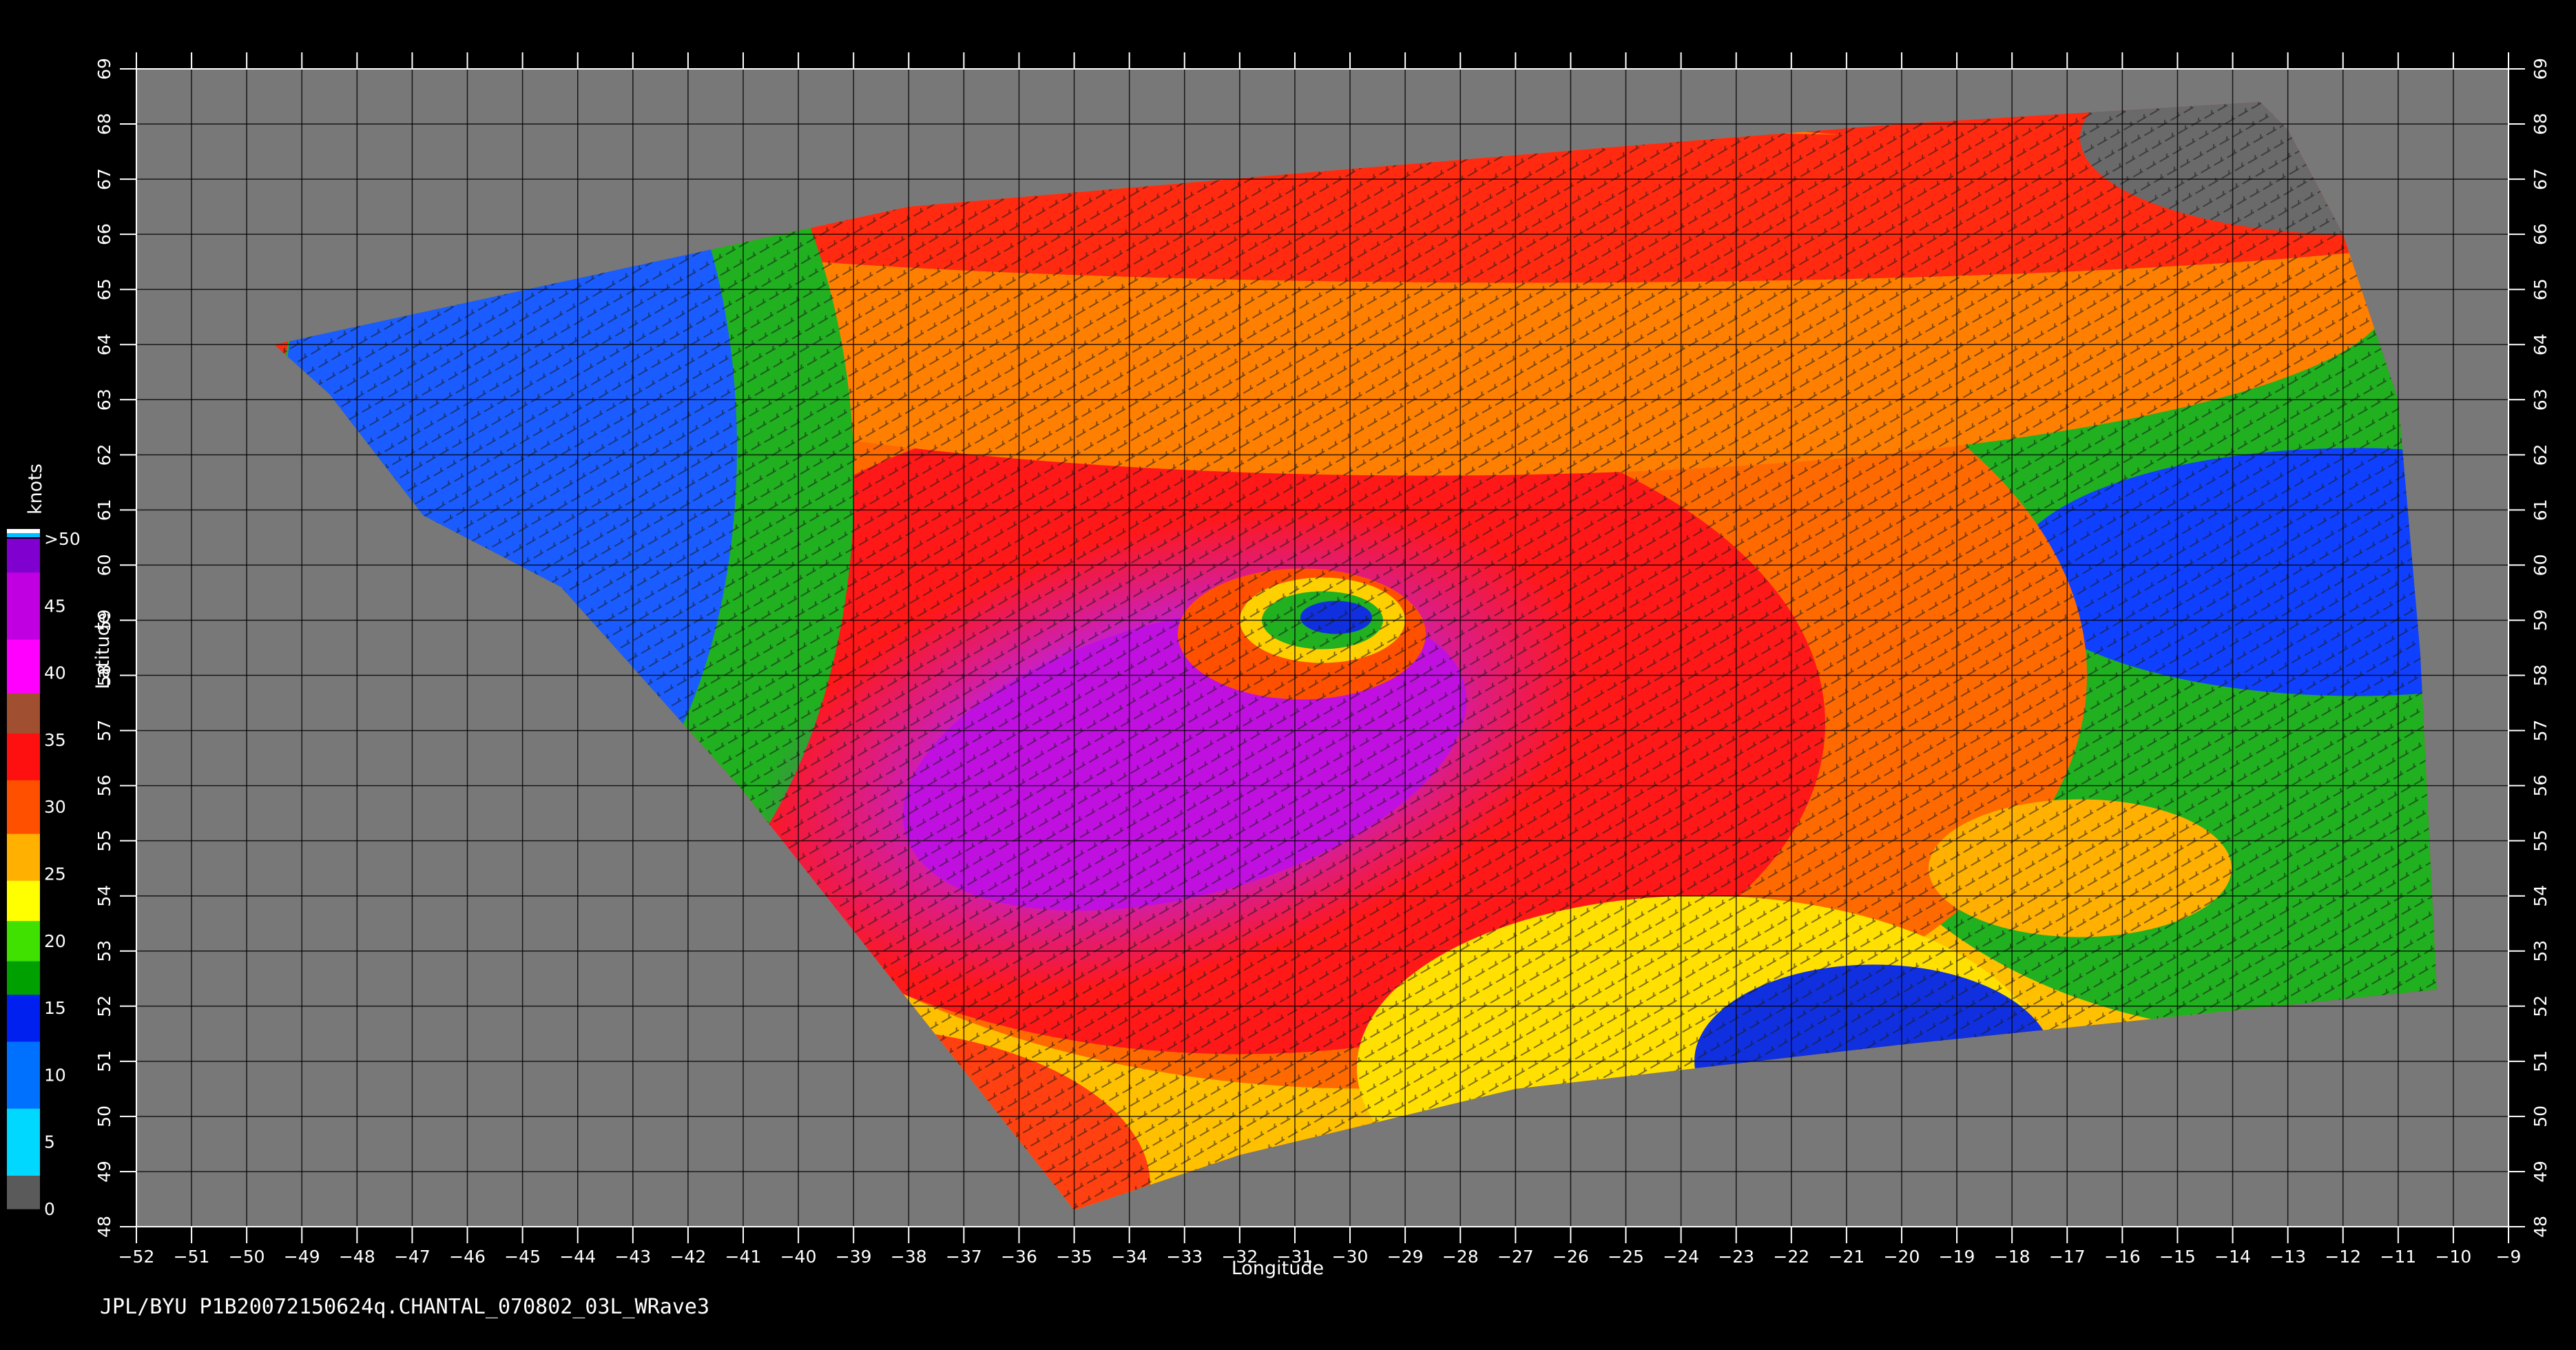 This screenshot has height=1350, width=2576. Describe the element at coordinates (104, 951) in the screenshot. I see `lat-tick-label: 53` at that location.